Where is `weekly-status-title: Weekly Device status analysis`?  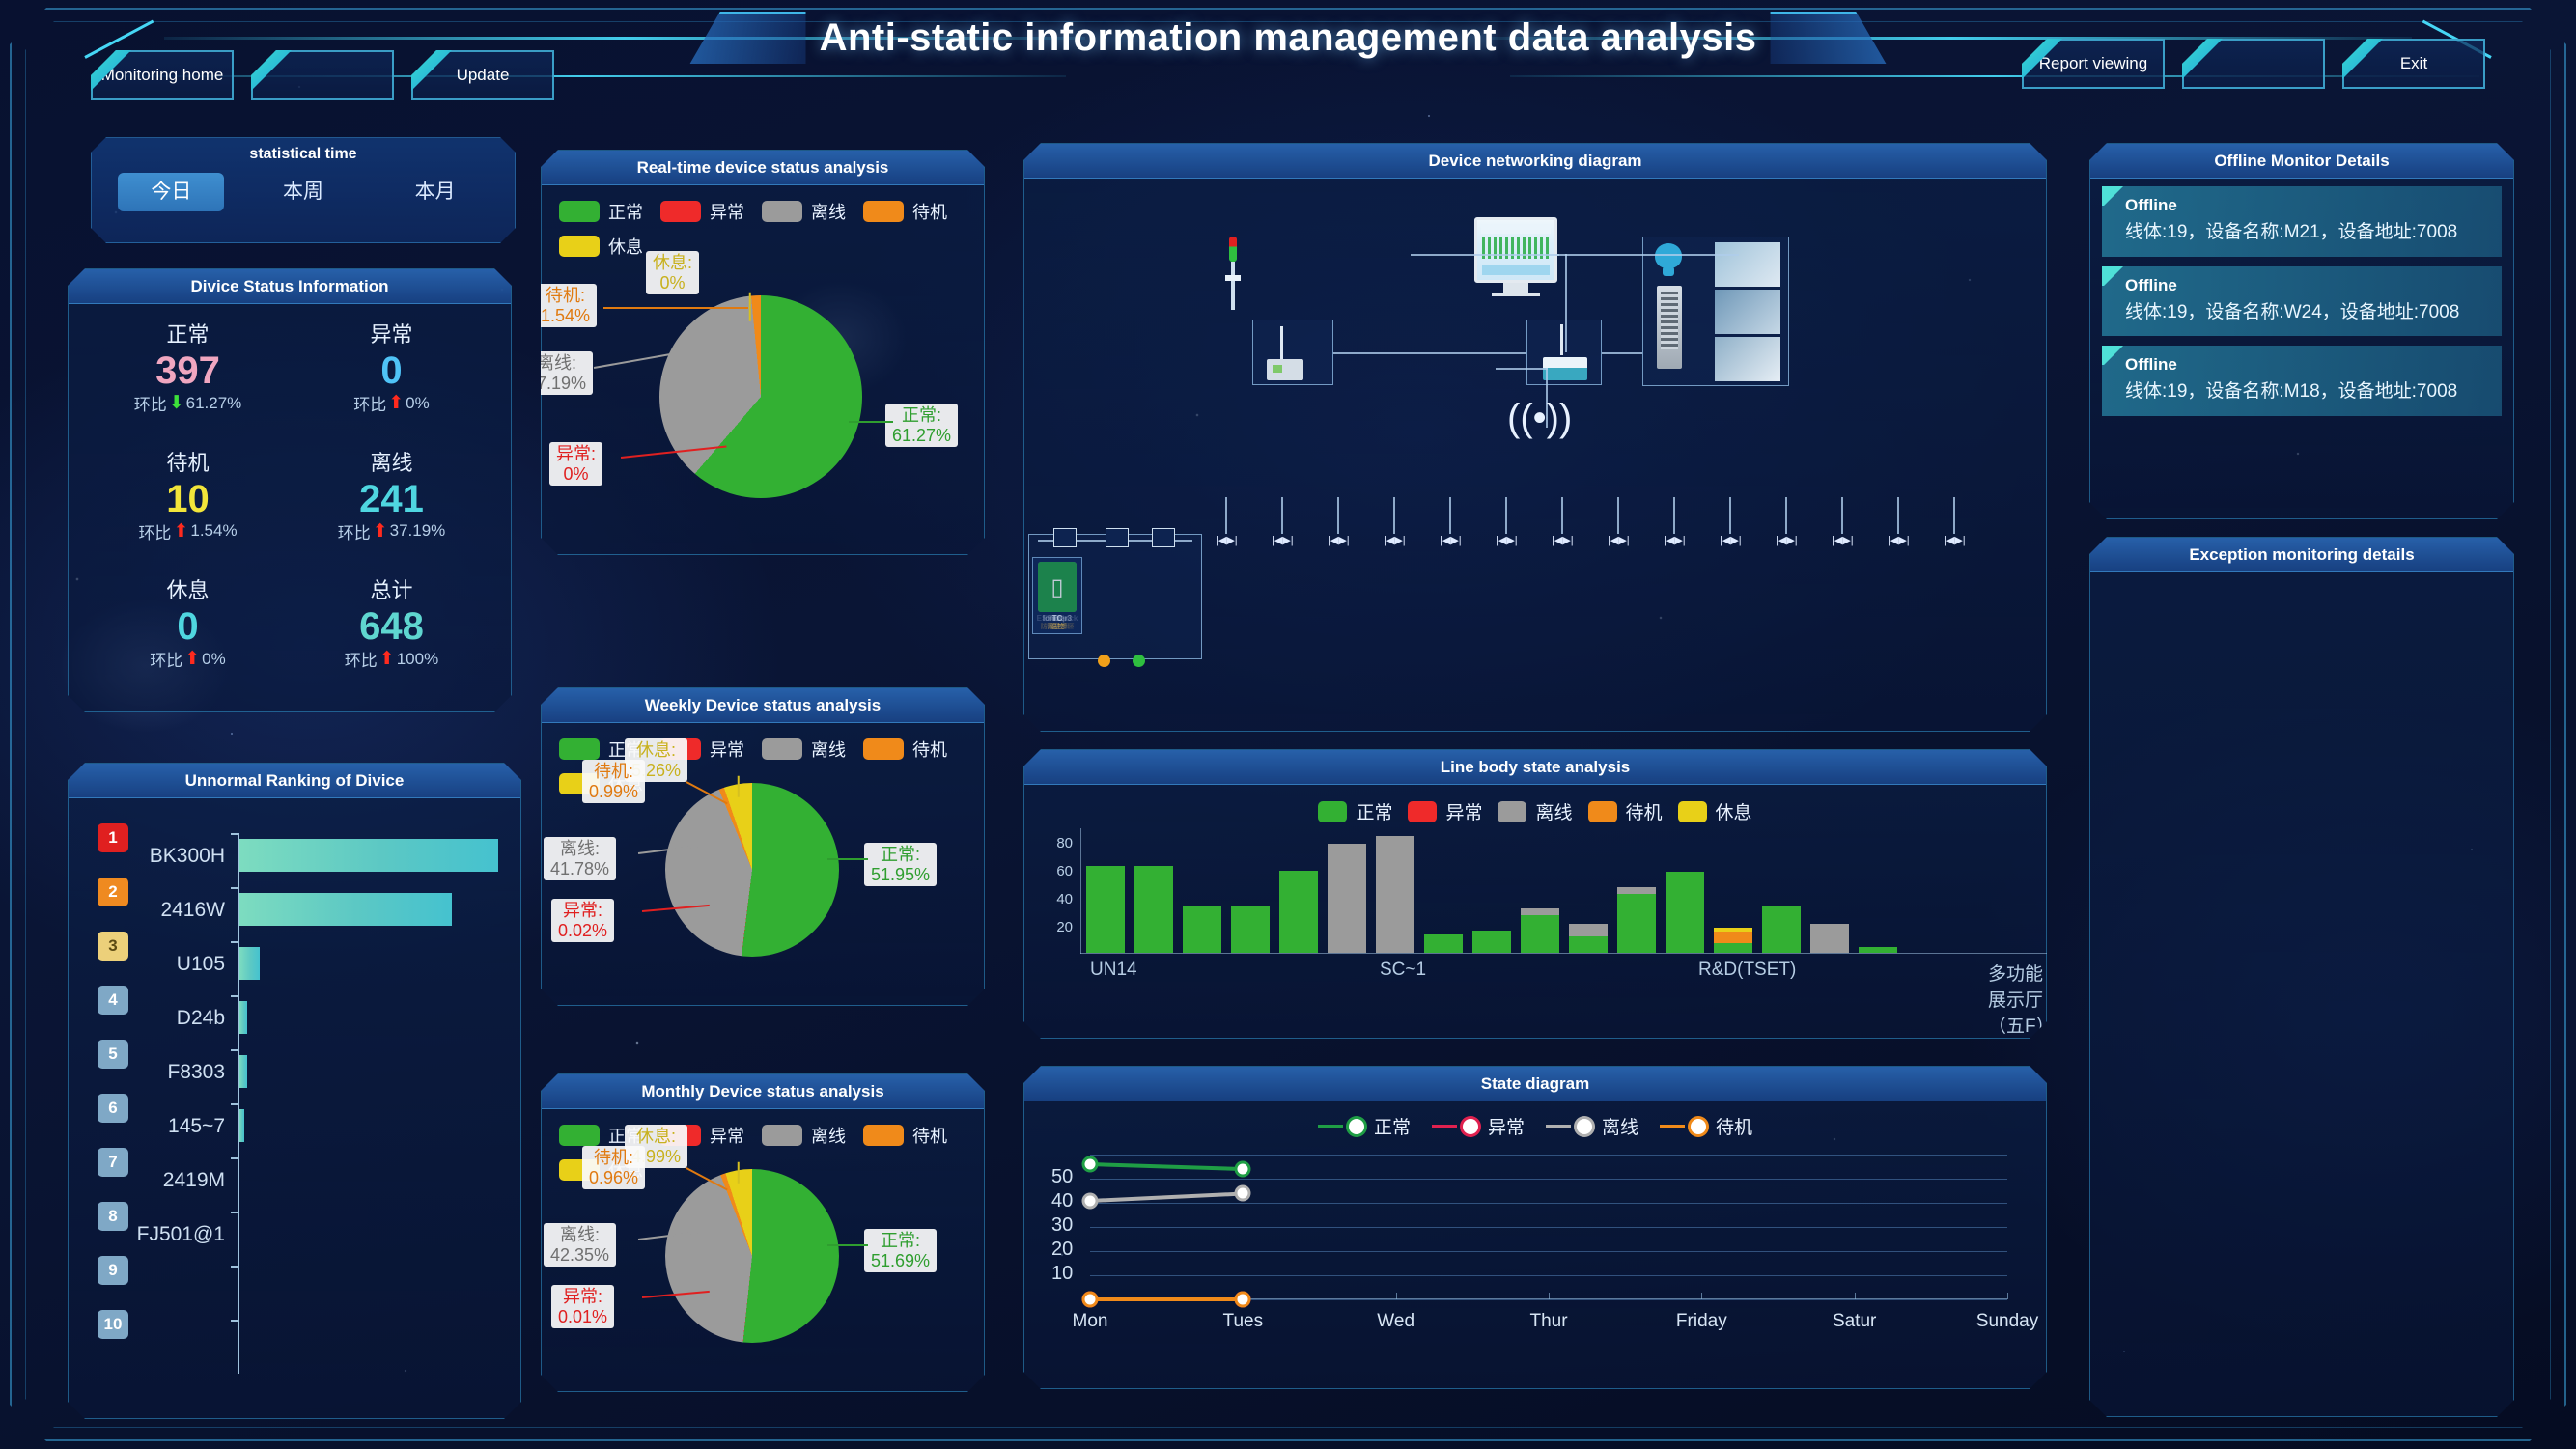 weekly-status-title: Weekly Device status analysis is located at coordinates (763, 705).